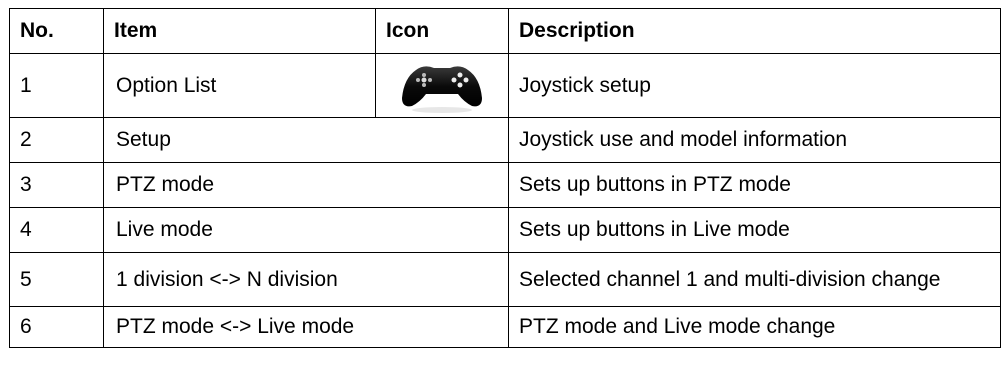 The width and height of the screenshot is (1006, 376). Describe the element at coordinates (56, 279) in the screenshot. I see `row-no: 5` at that location.